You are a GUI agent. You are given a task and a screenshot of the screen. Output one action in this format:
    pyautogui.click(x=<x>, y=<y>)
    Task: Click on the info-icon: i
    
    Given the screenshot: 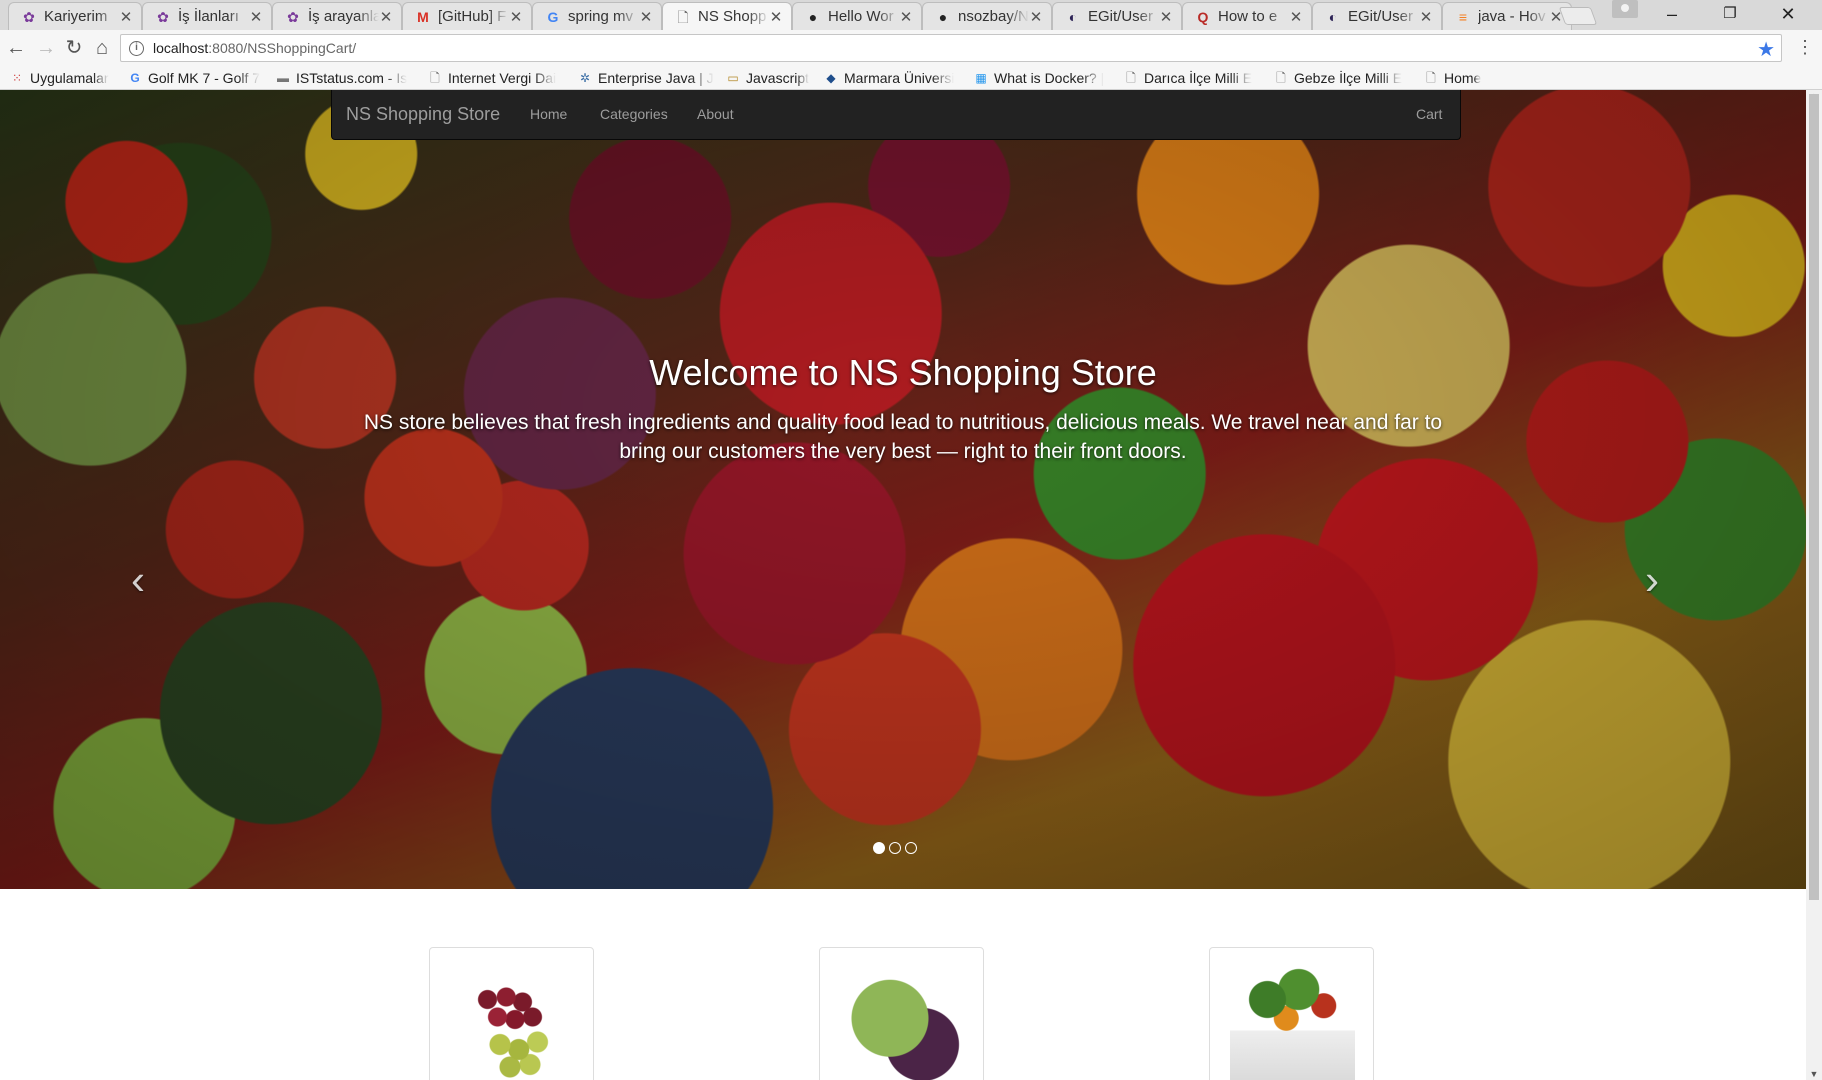 What is the action you would take?
    pyautogui.click(x=136, y=48)
    